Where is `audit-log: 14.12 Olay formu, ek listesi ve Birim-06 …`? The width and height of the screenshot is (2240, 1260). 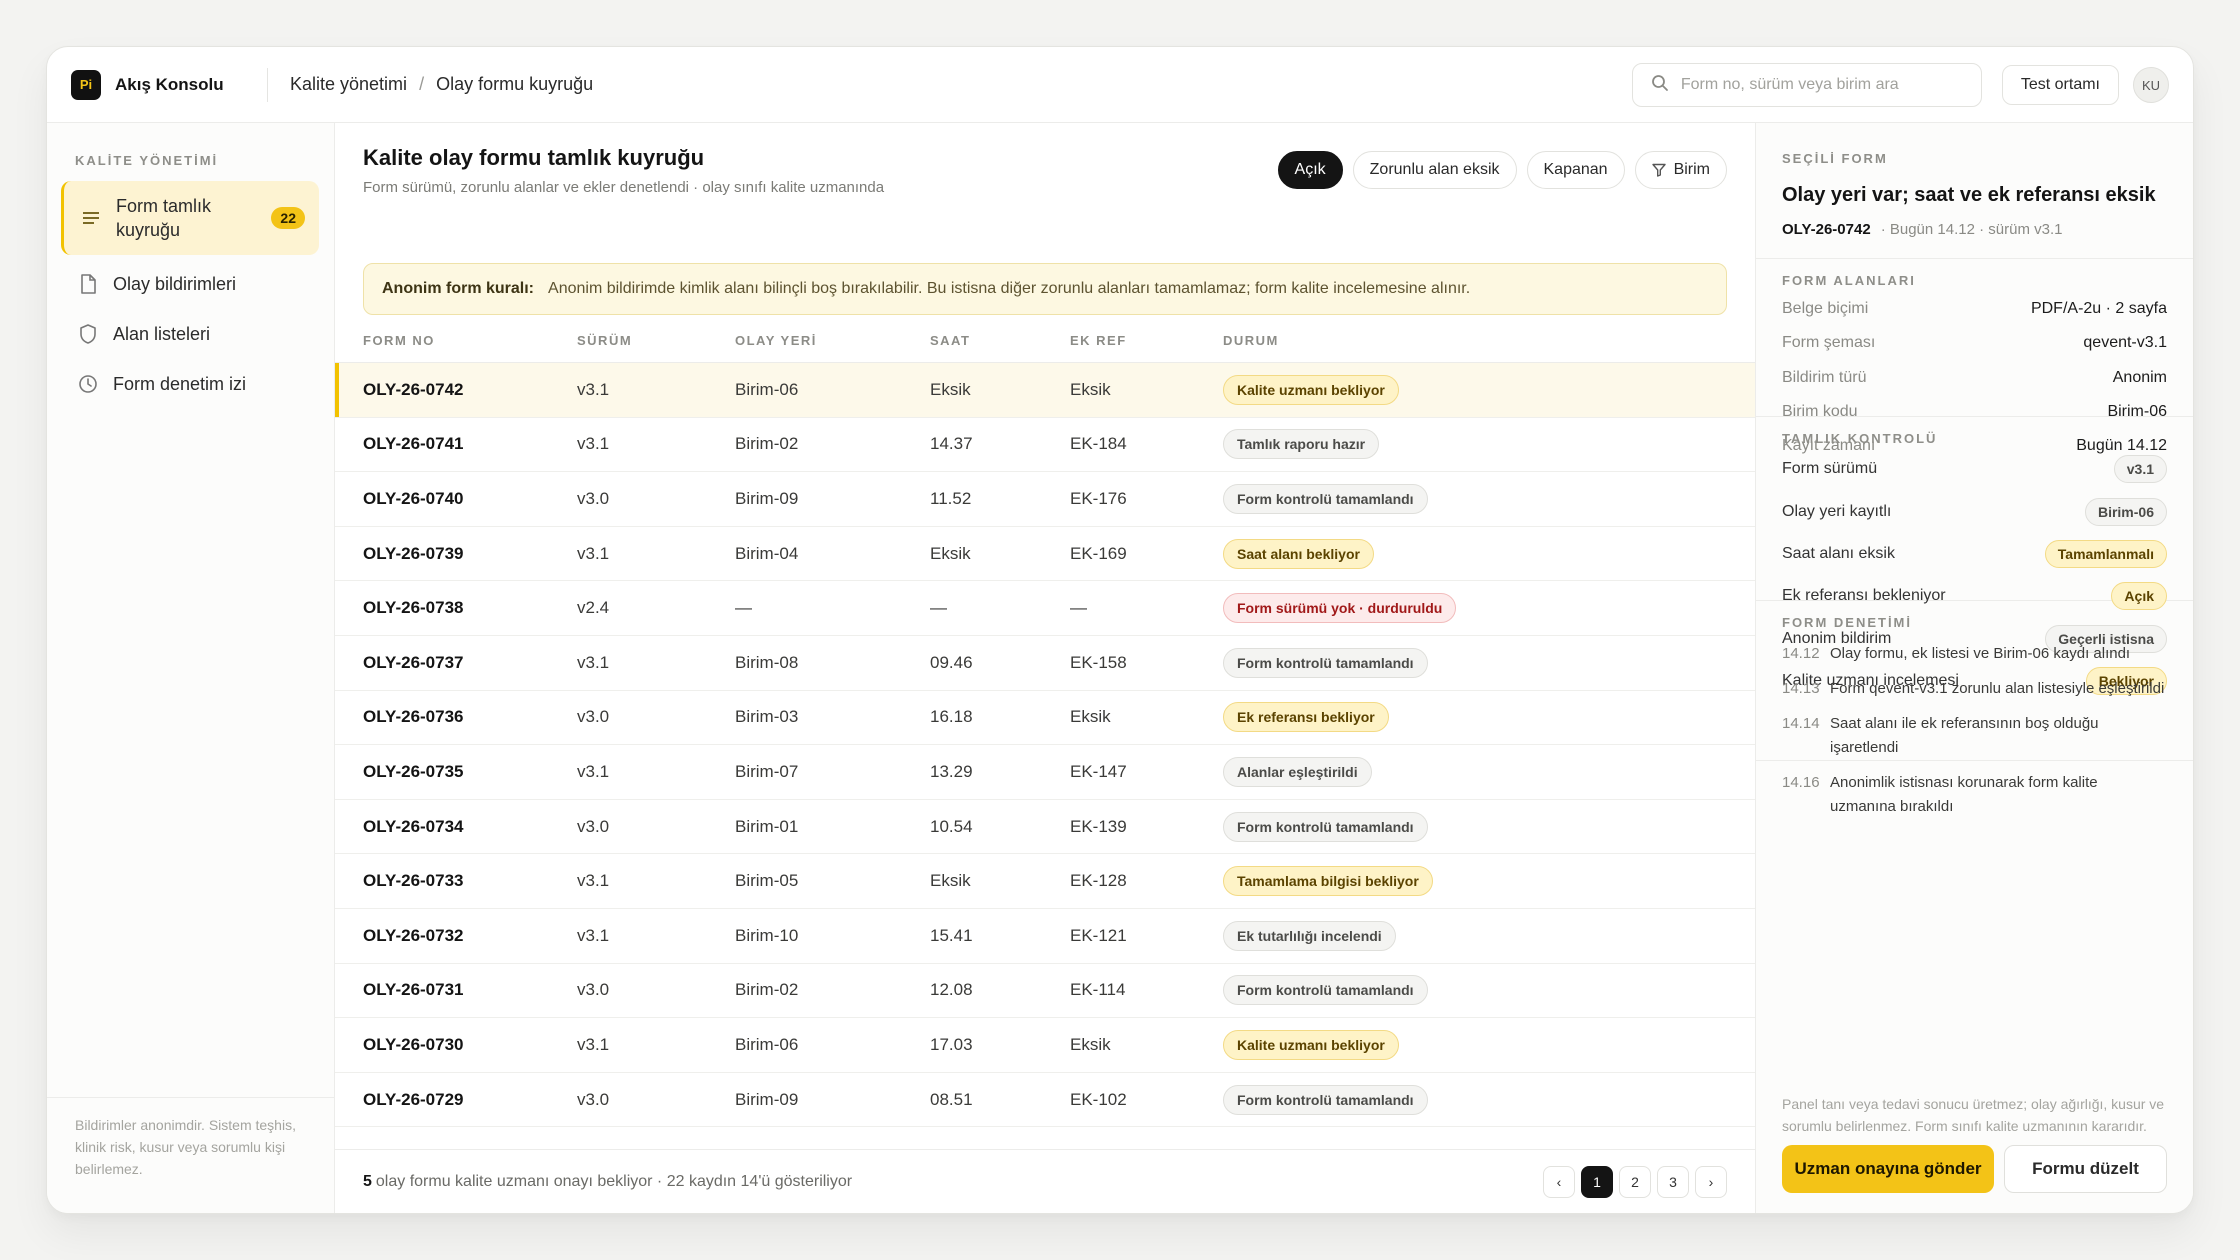 audit-log: 14.12 Olay formu, ek listesi ve Birim-06 … is located at coordinates (1974, 730).